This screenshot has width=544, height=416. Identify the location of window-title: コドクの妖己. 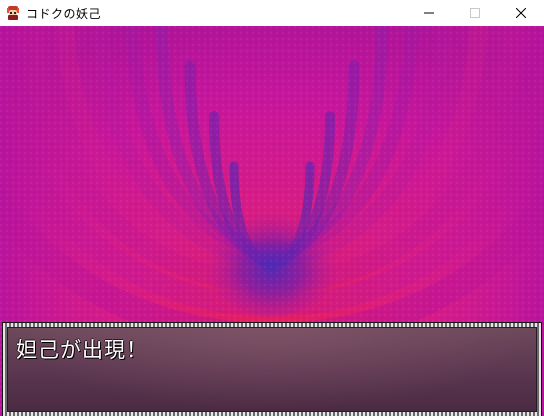
(64, 13).